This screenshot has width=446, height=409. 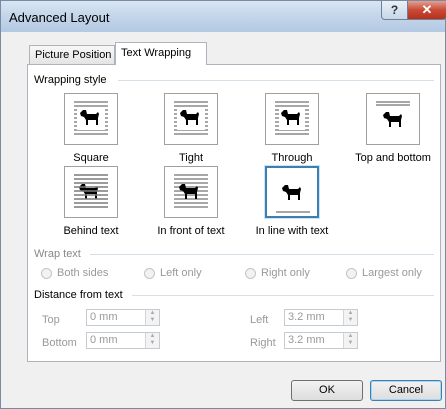 What do you see at coordinates (173, 273) in the screenshot?
I see `radio-left-only: Left only` at bounding box center [173, 273].